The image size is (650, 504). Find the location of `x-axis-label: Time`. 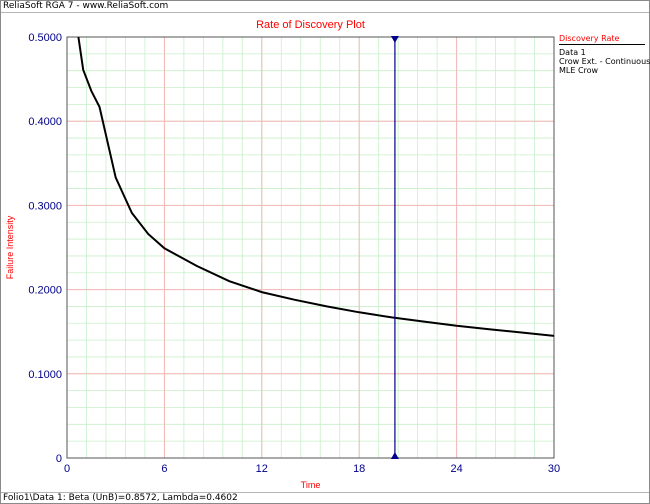

x-axis-label: Time is located at coordinates (311, 485).